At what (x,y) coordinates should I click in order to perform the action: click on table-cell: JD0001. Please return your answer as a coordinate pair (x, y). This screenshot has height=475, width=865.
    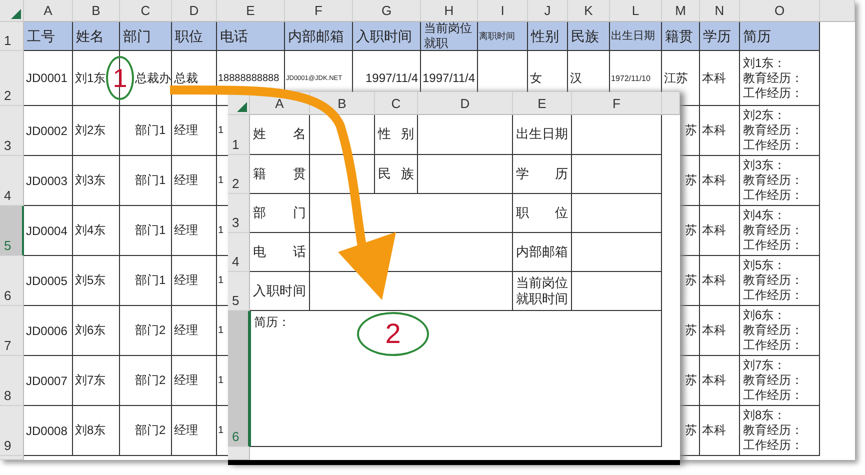
    Looking at the image, I should click on (48, 78).